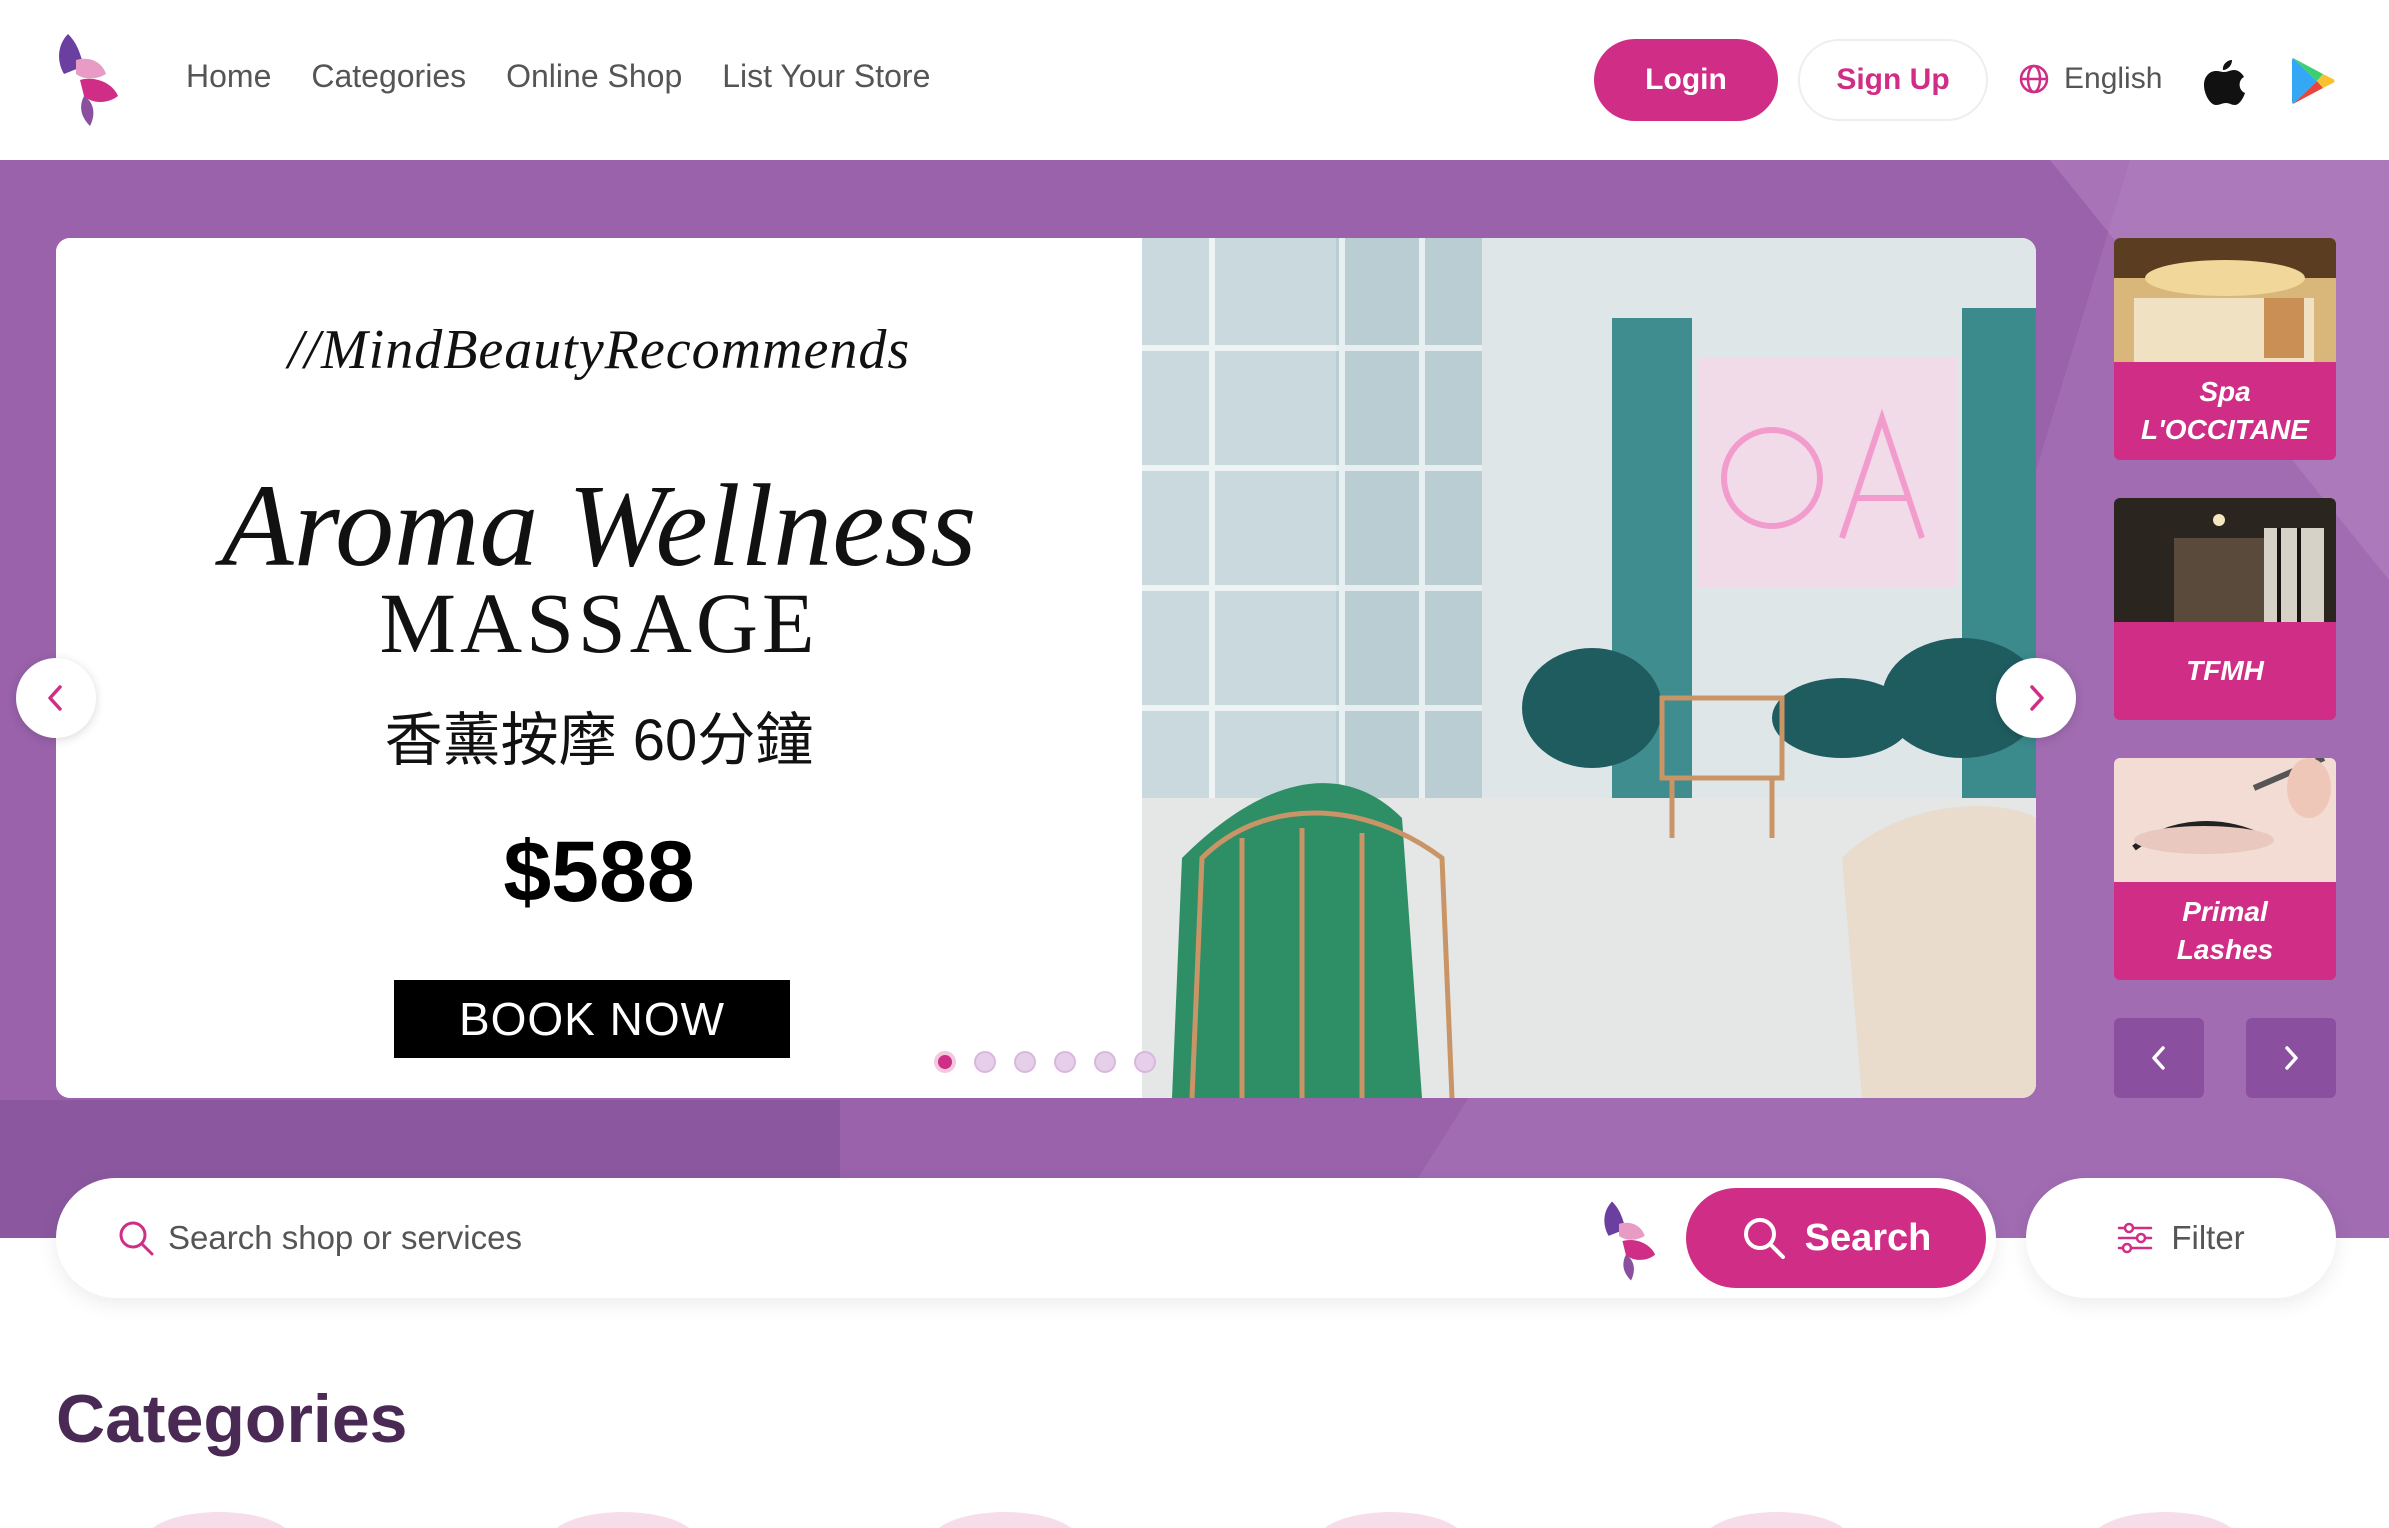 The width and height of the screenshot is (2389, 1528). Describe the element at coordinates (2034, 79) in the screenshot. I see `globe-icon` at that location.